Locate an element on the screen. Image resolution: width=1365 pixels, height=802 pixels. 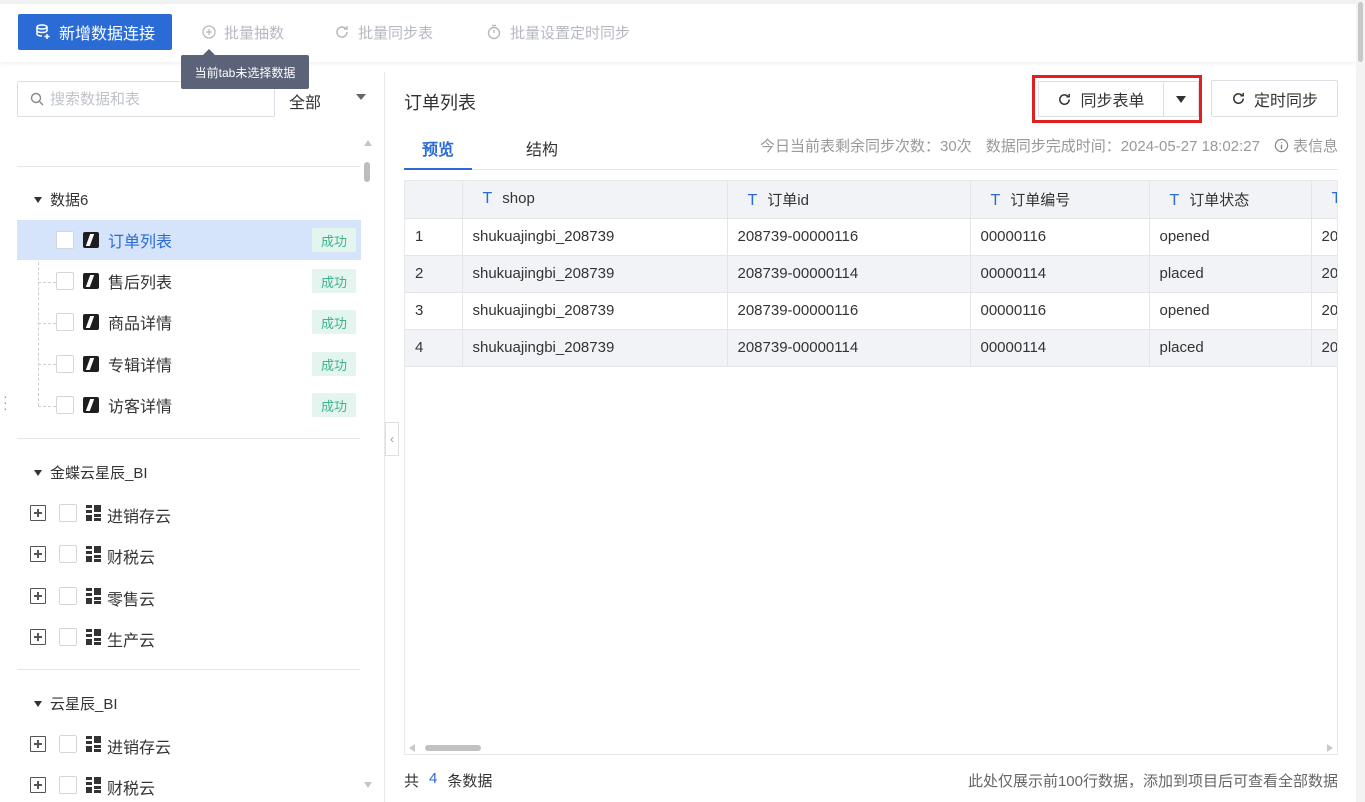
batch-extract-button: 批量抽数 is located at coordinates (243, 32).